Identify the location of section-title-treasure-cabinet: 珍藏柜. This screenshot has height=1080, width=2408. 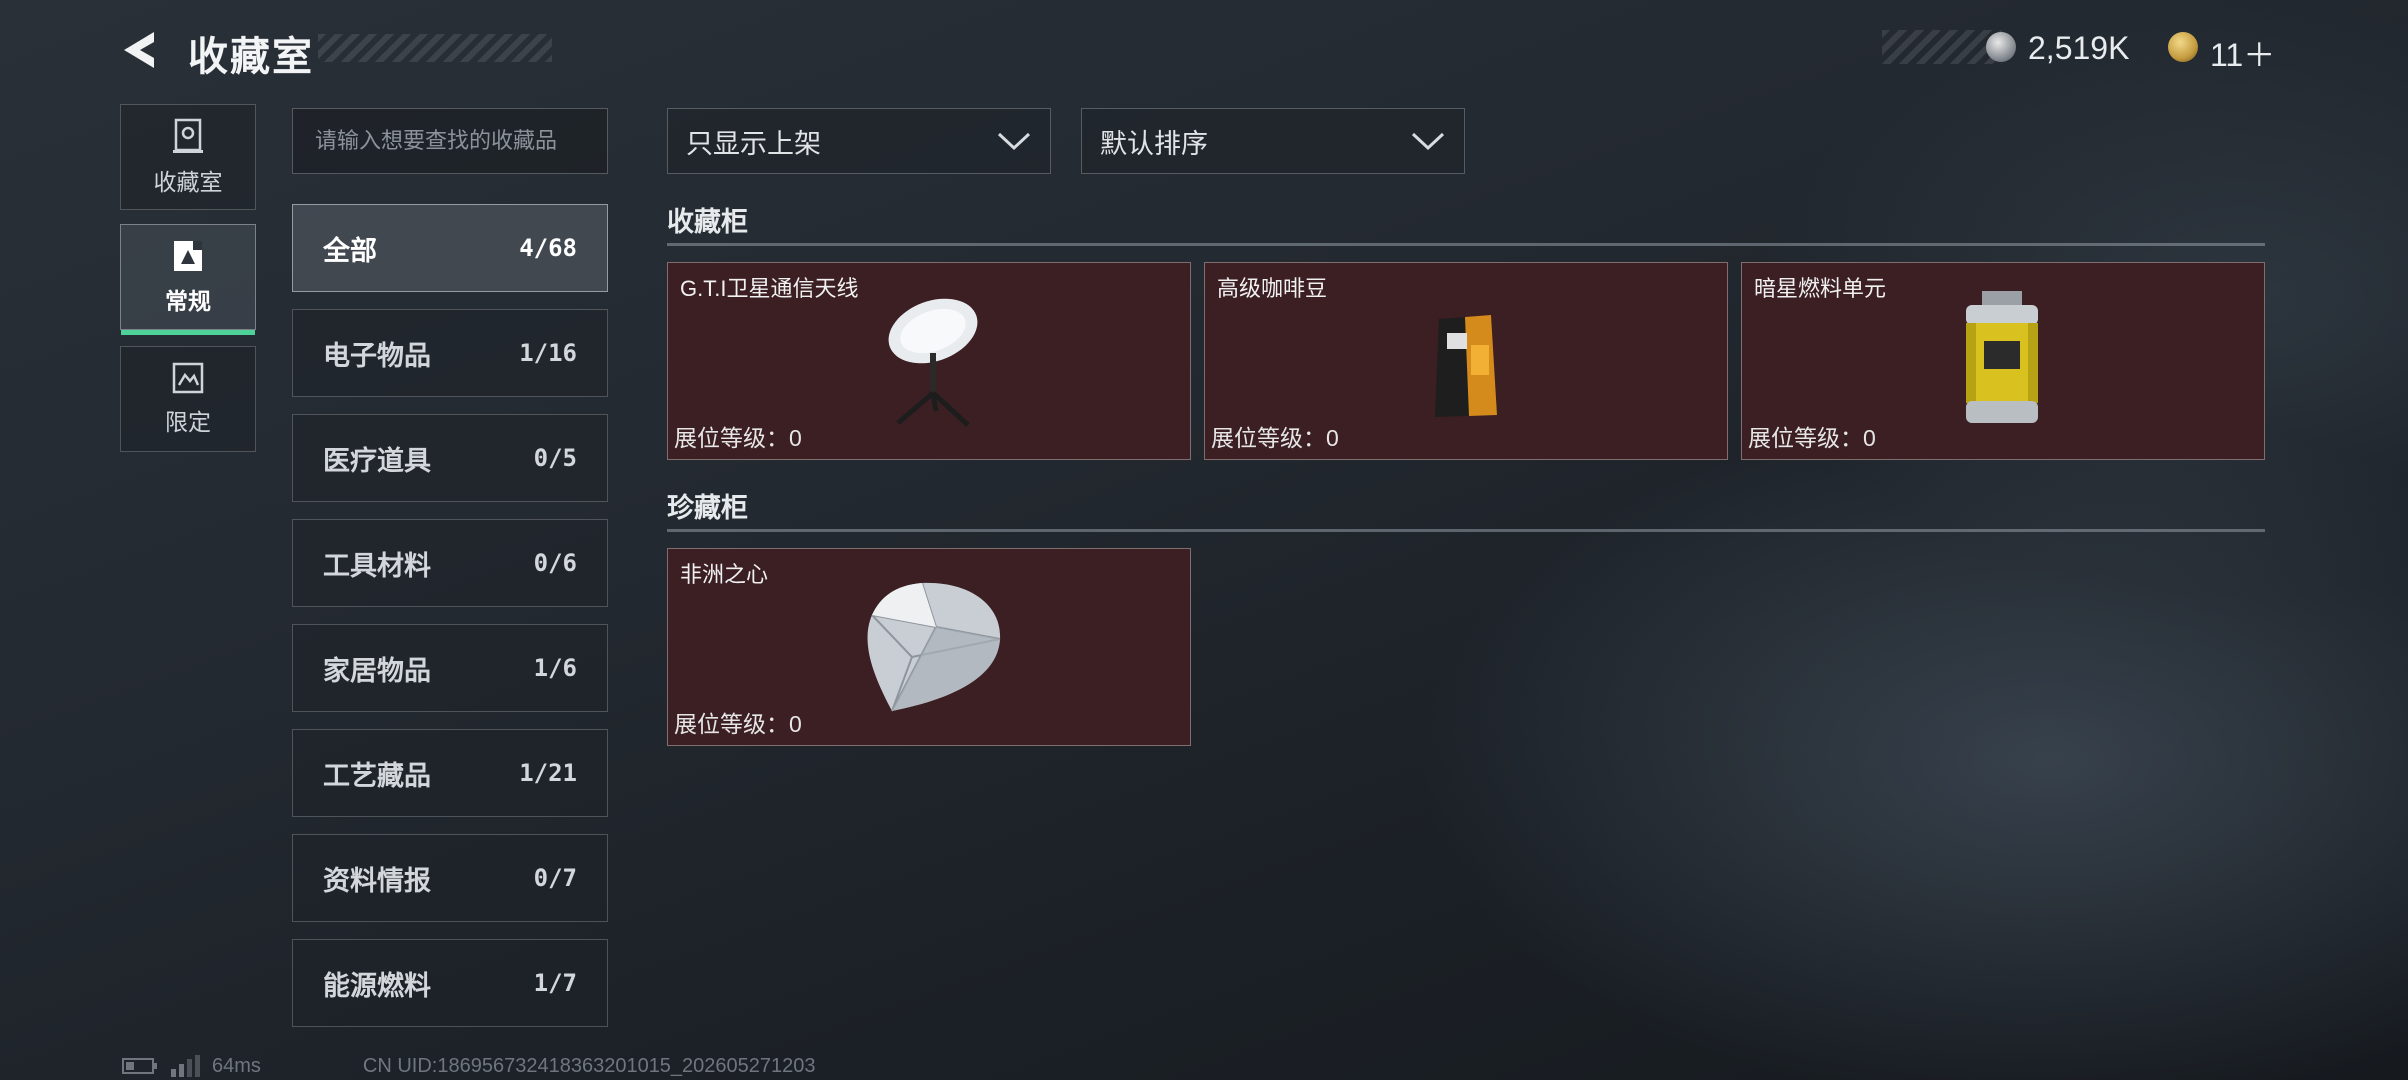
(707, 508).